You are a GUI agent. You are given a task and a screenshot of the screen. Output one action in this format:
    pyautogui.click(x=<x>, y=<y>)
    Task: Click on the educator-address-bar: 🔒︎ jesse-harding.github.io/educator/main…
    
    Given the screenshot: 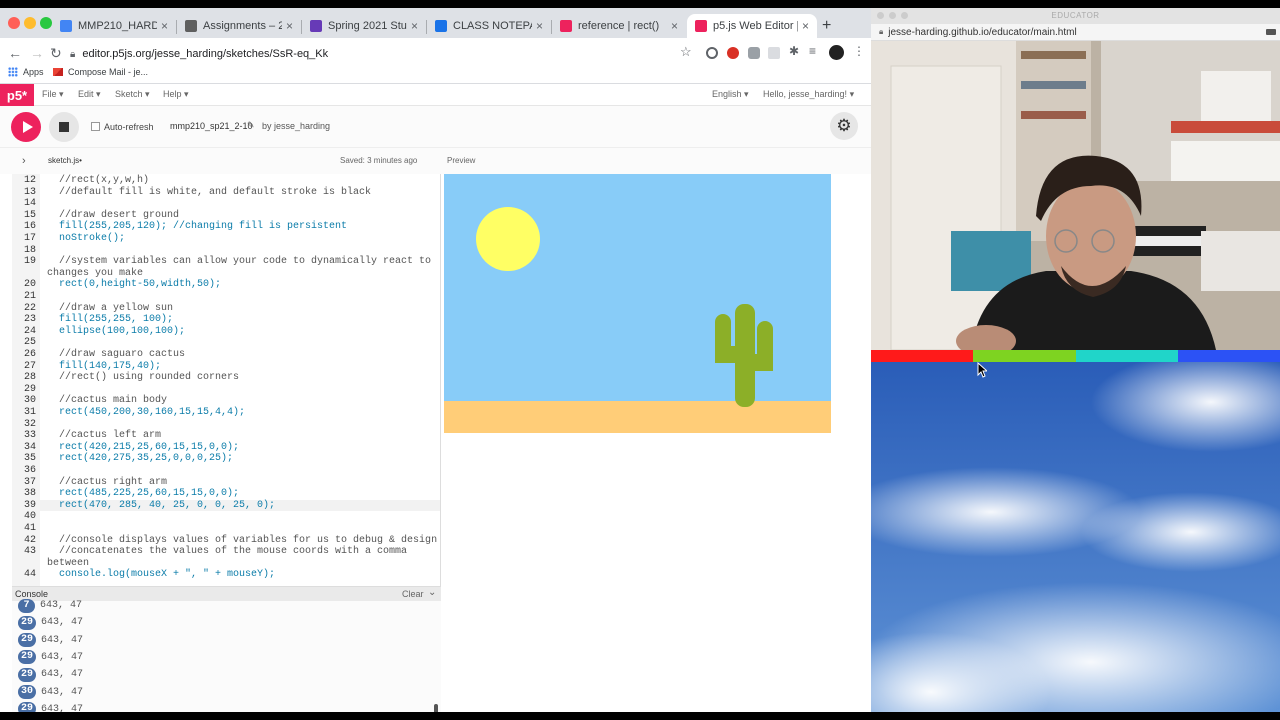 What is the action you would take?
    pyautogui.click(x=1075, y=32)
    